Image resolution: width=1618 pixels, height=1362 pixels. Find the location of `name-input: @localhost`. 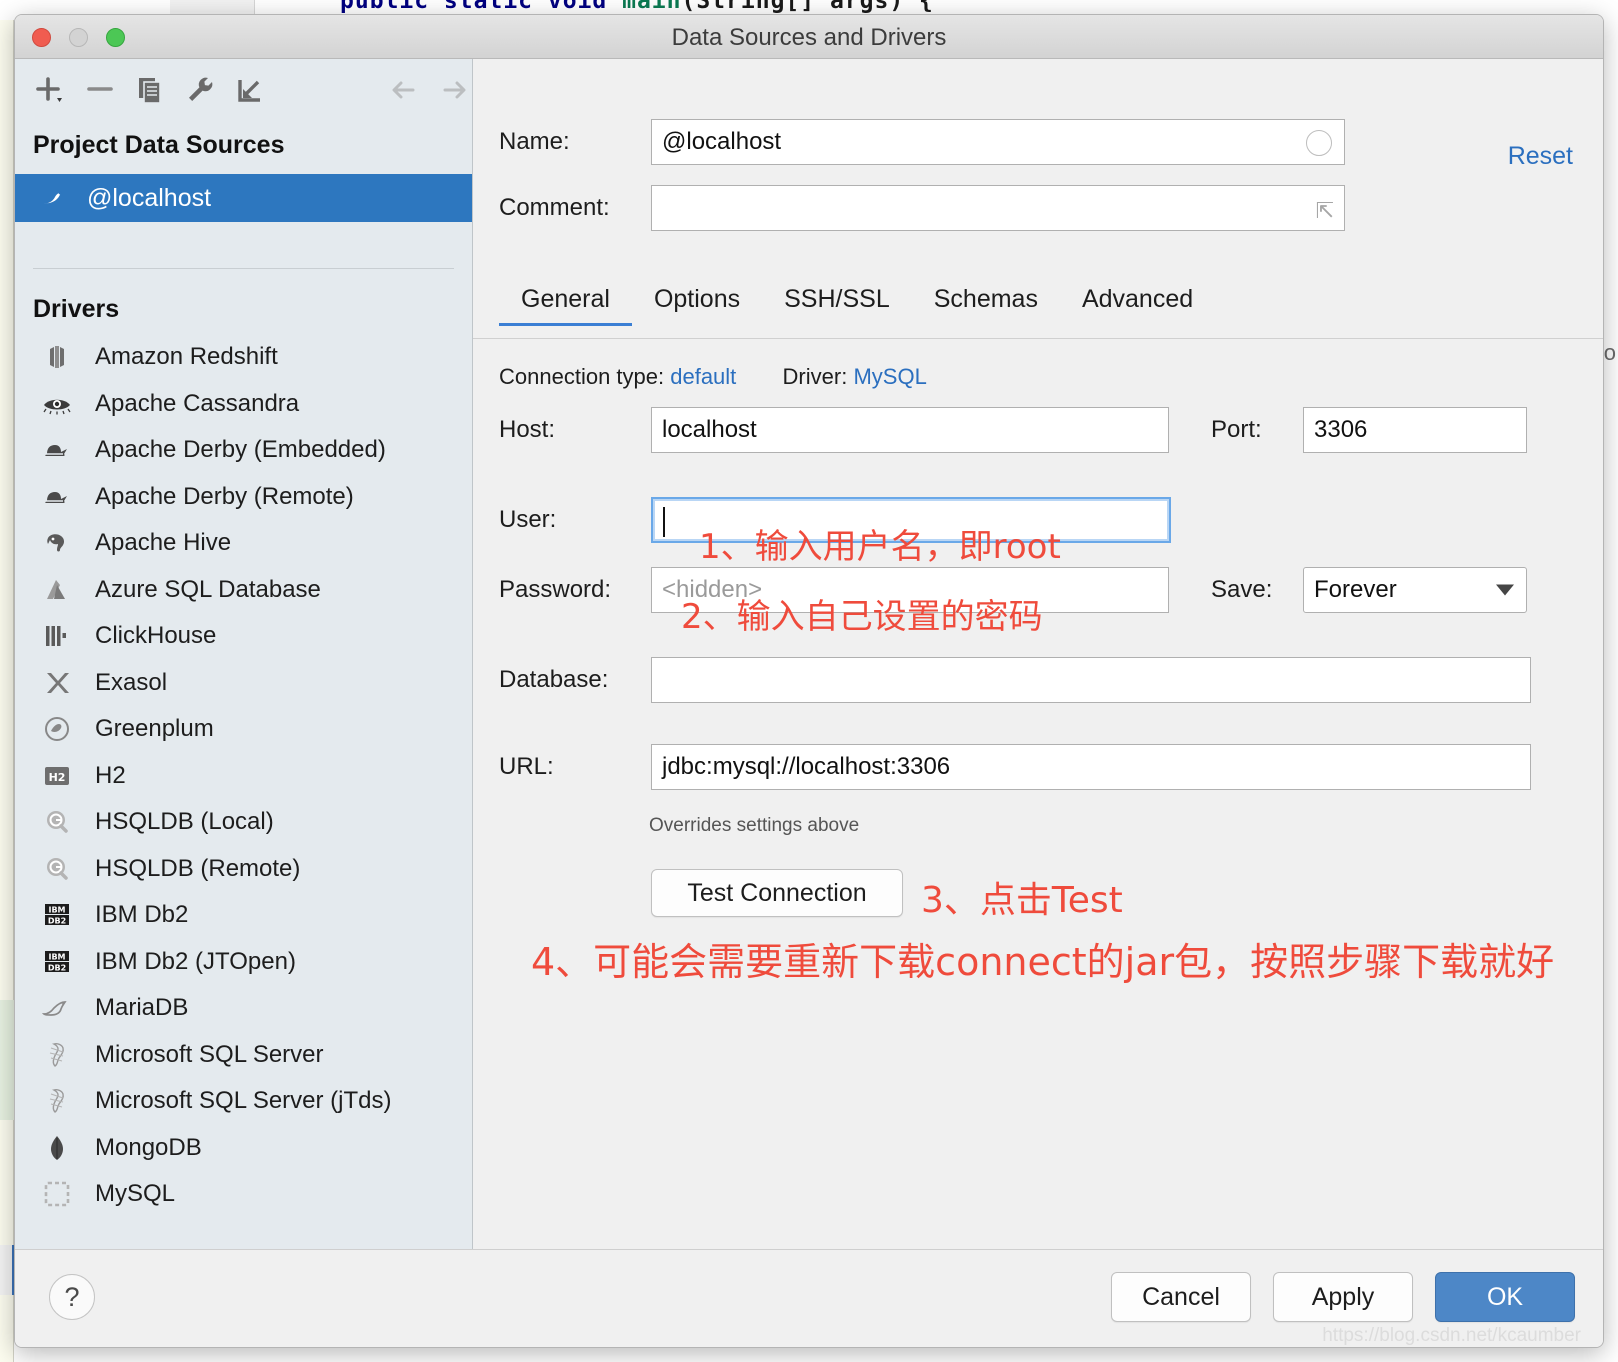

name-input: @localhost is located at coordinates (998, 142).